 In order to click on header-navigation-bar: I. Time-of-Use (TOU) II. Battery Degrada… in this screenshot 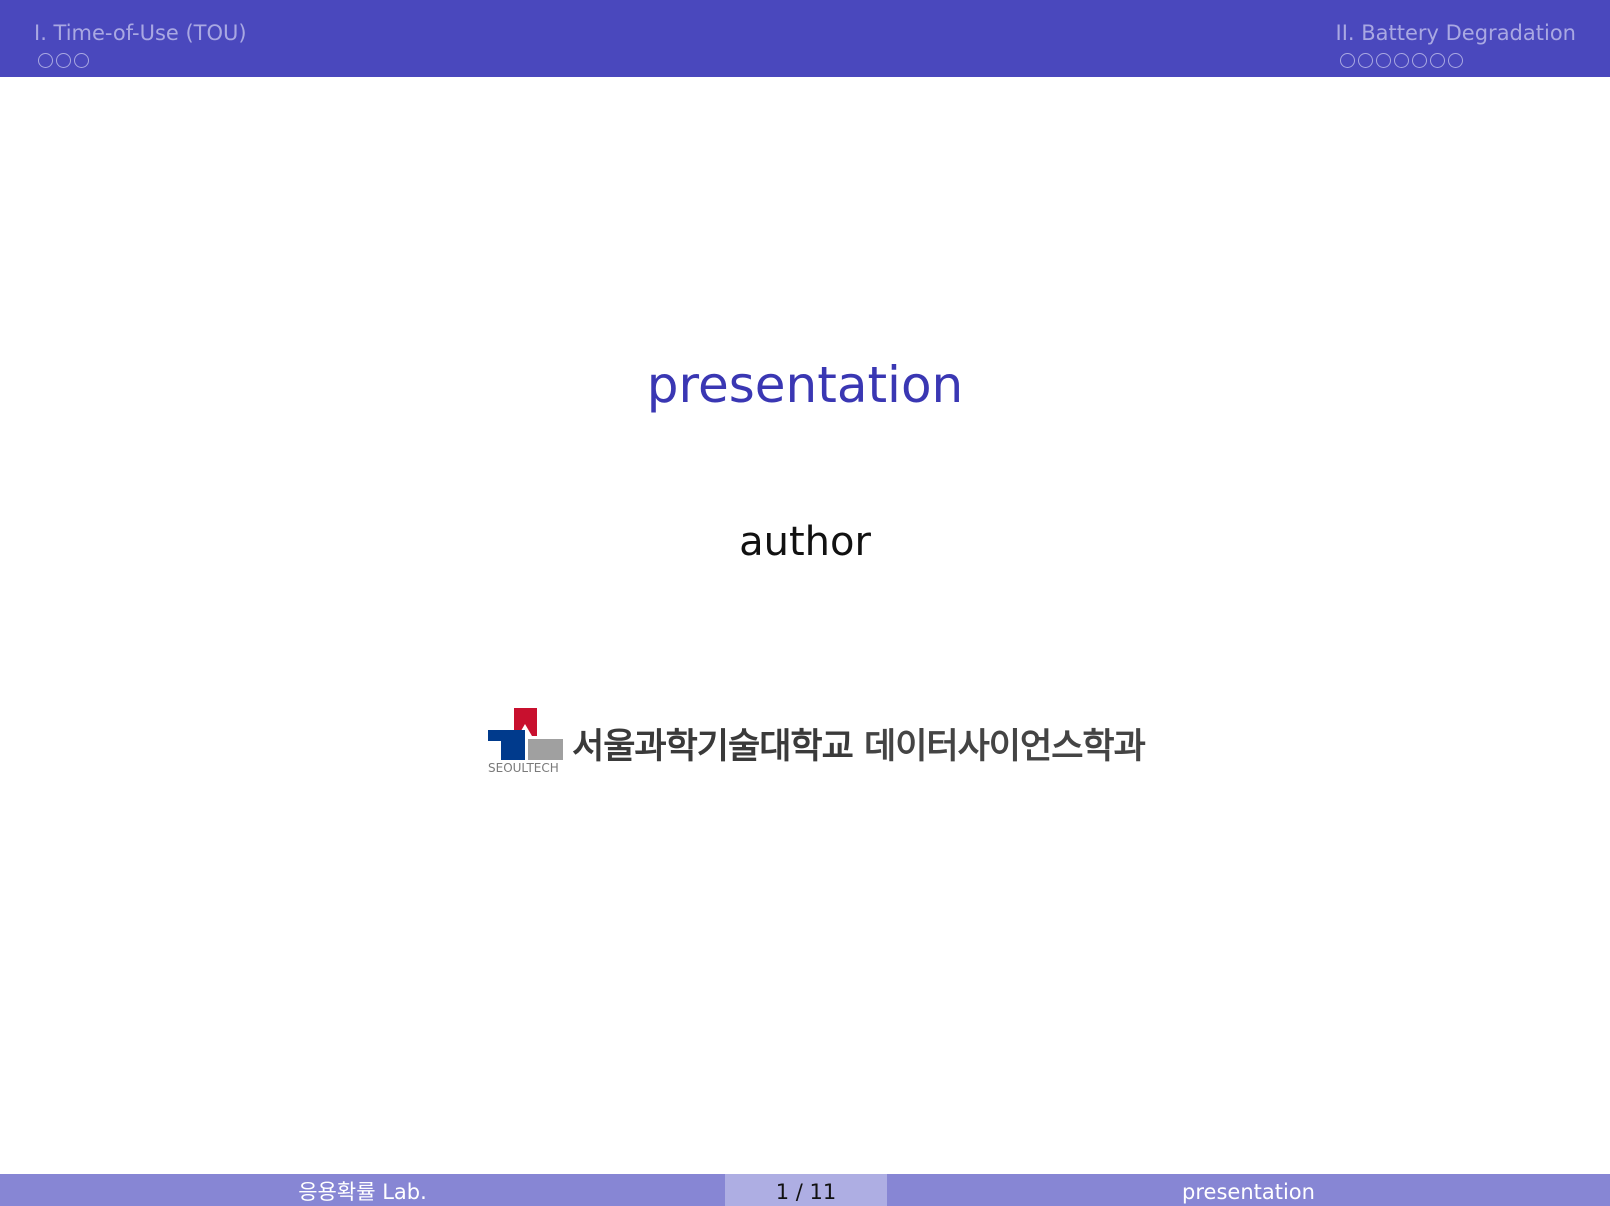, I will do `click(805, 38)`.